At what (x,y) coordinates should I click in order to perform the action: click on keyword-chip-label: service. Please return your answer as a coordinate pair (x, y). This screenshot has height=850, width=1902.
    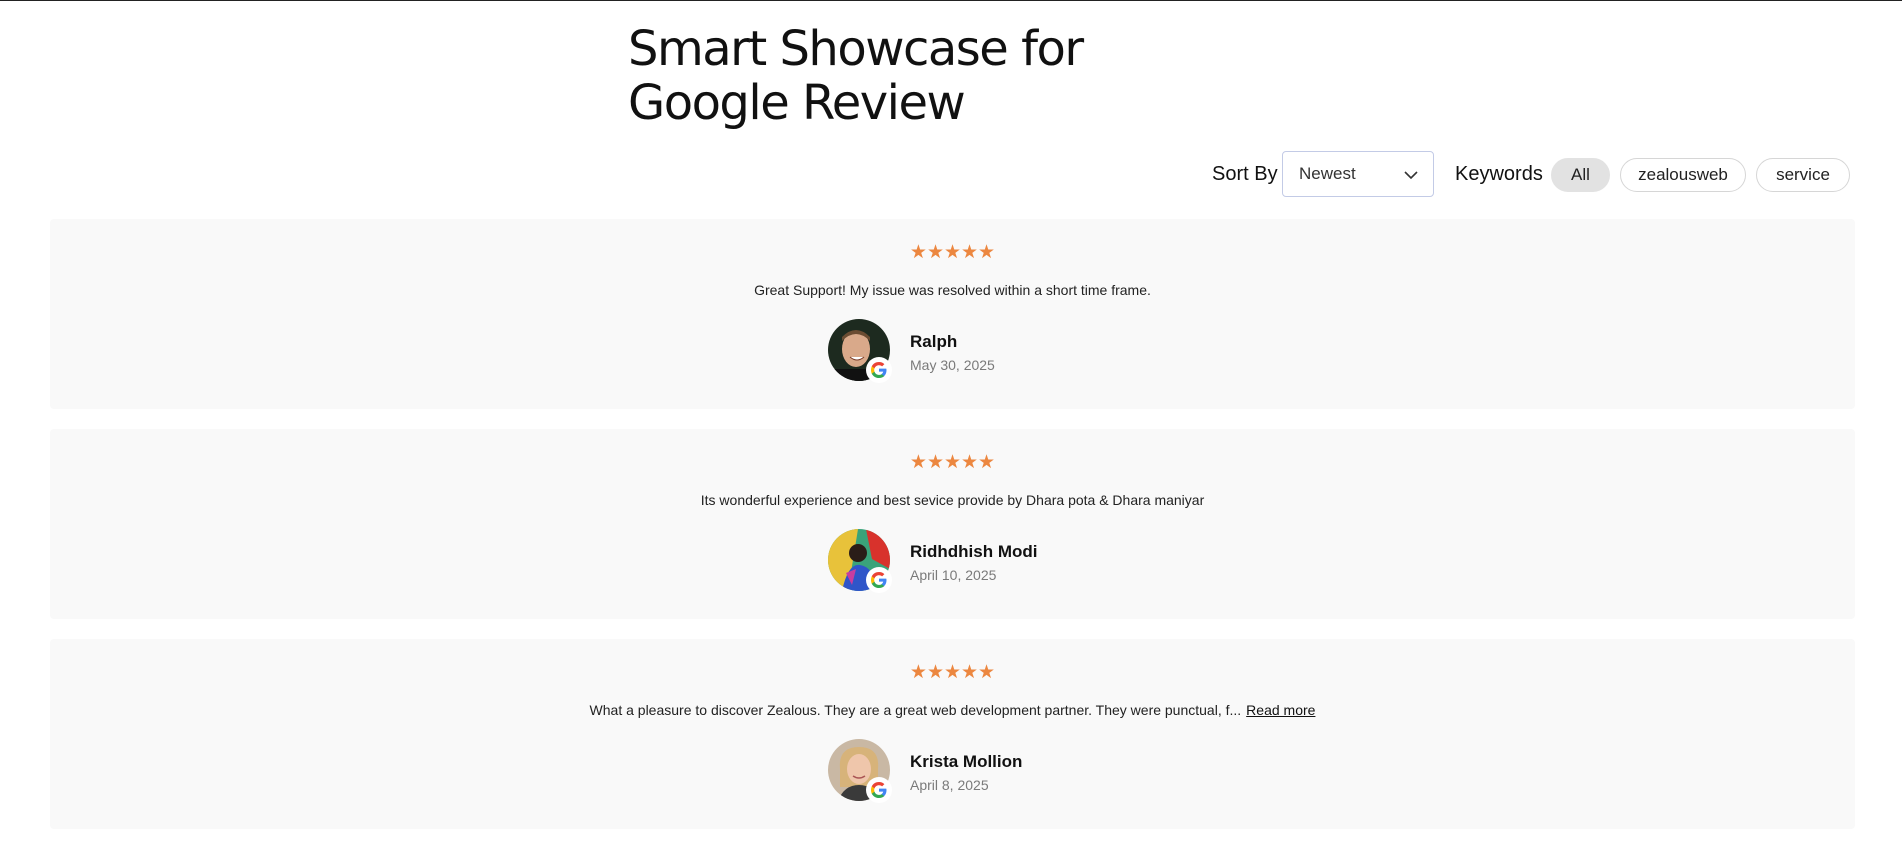
    Looking at the image, I should click on (1803, 174).